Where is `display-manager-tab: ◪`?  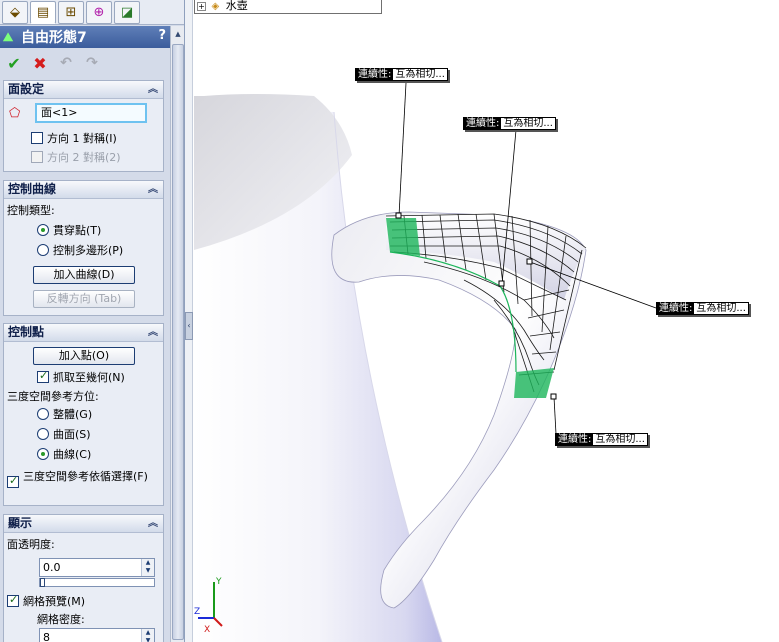
display-manager-tab: ◪ is located at coordinates (127, 12).